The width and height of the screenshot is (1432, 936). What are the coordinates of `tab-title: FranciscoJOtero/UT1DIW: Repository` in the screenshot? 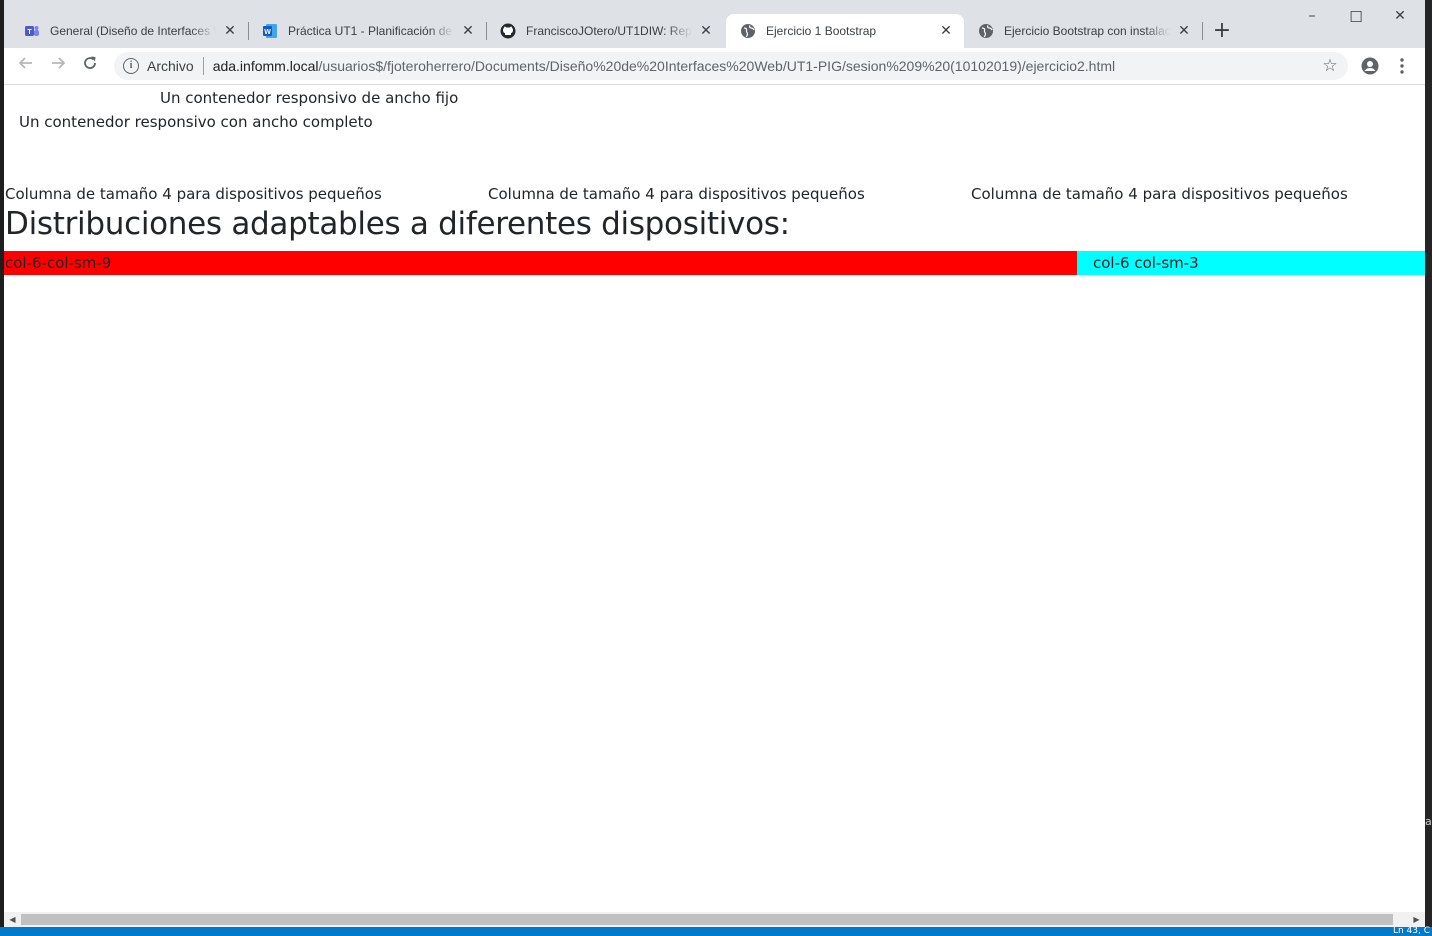 It's located at (609, 31).